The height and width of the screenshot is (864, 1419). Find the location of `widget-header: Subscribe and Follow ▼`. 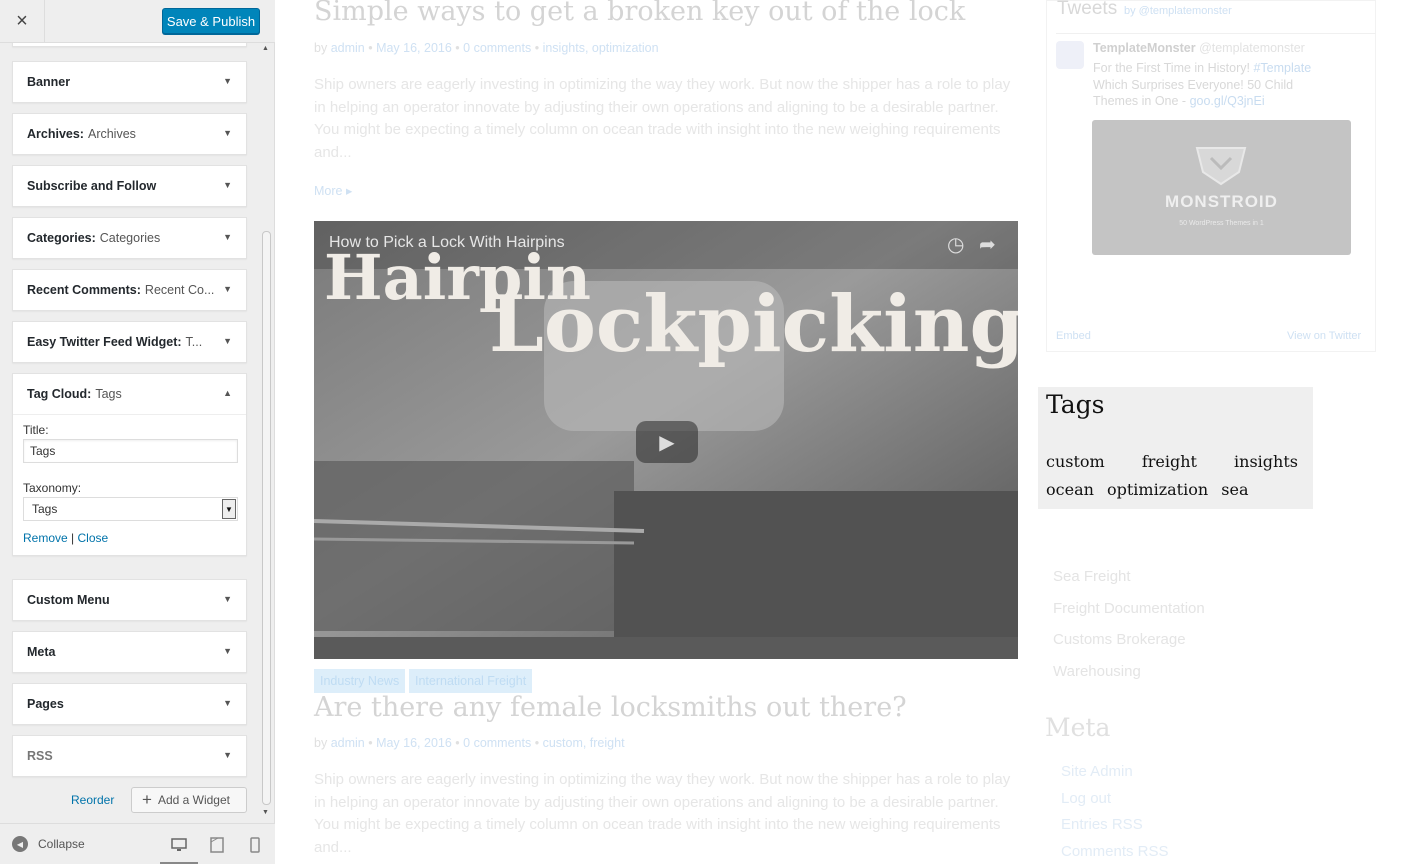

widget-header: Subscribe and Follow ▼ is located at coordinates (129, 186).